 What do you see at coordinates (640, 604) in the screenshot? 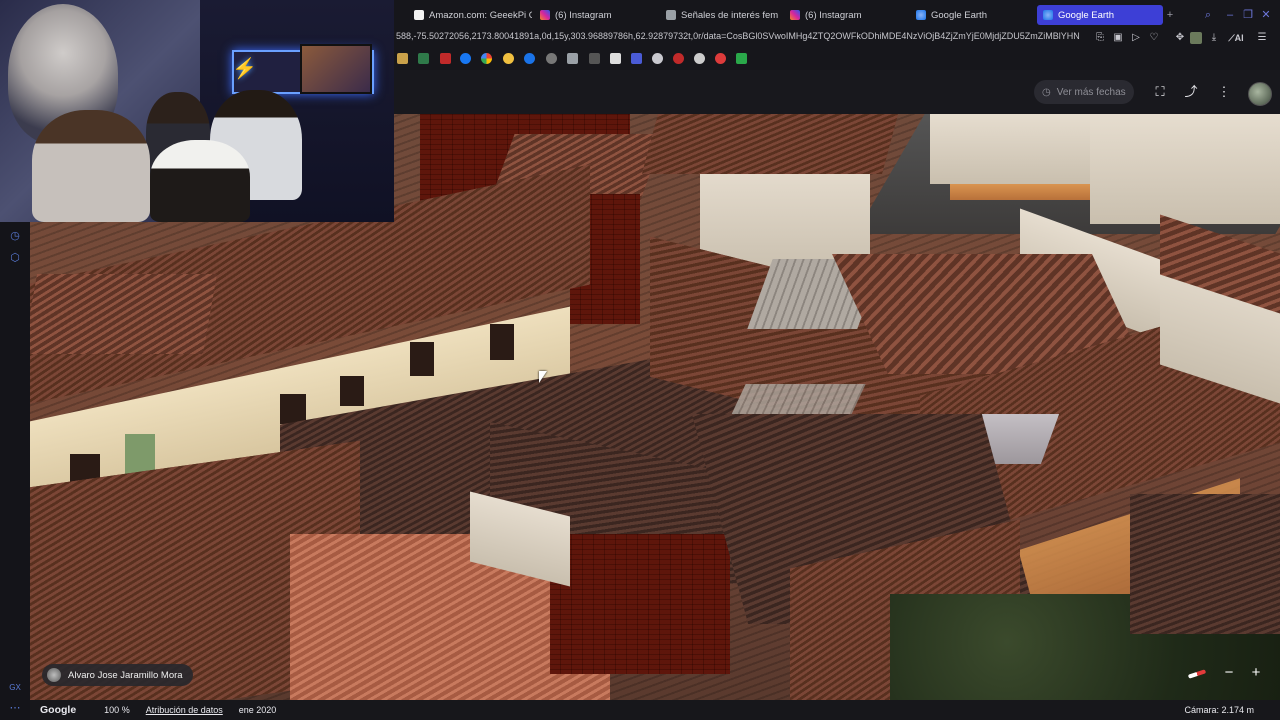
I see `brick-building` at bounding box center [640, 604].